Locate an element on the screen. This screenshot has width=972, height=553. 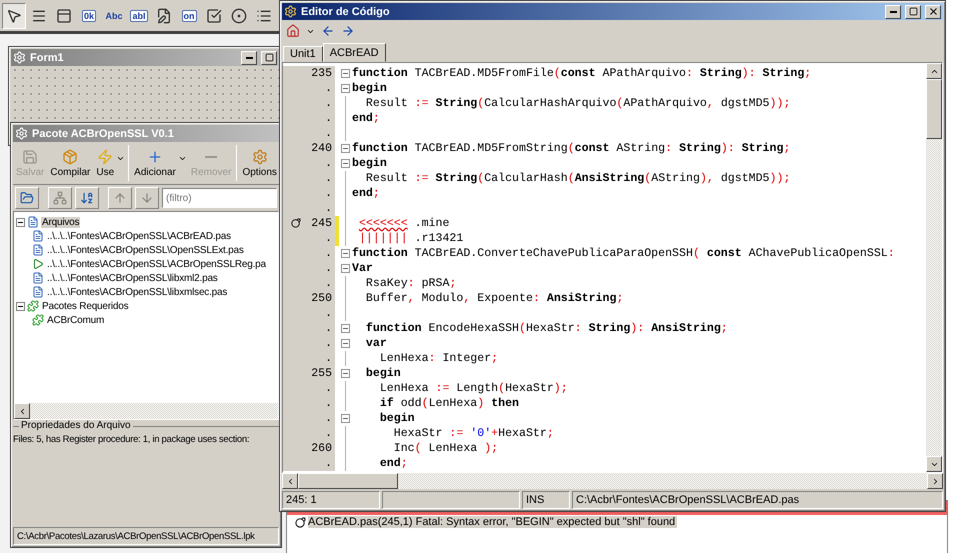
code-line: <<<<<<< .mine is located at coordinates (404, 223).